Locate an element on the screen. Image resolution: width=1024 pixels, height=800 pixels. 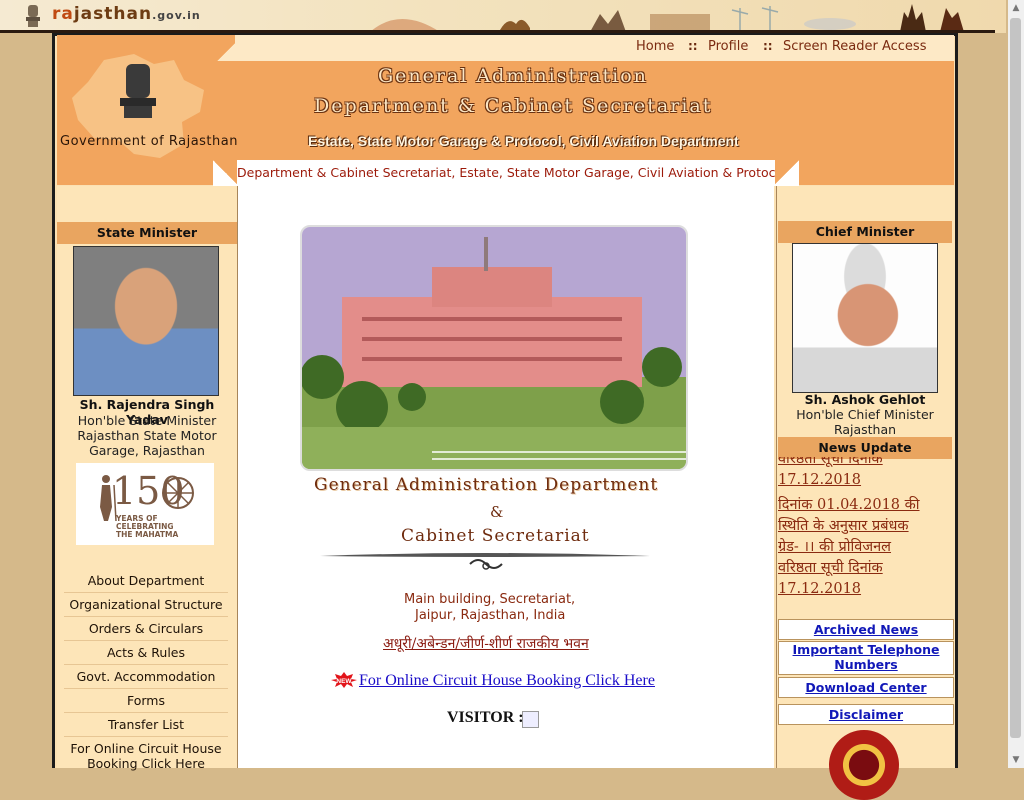
news-item-line: स्थिति के अनुसार प्रबंधक is located at coordinates (865, 526).